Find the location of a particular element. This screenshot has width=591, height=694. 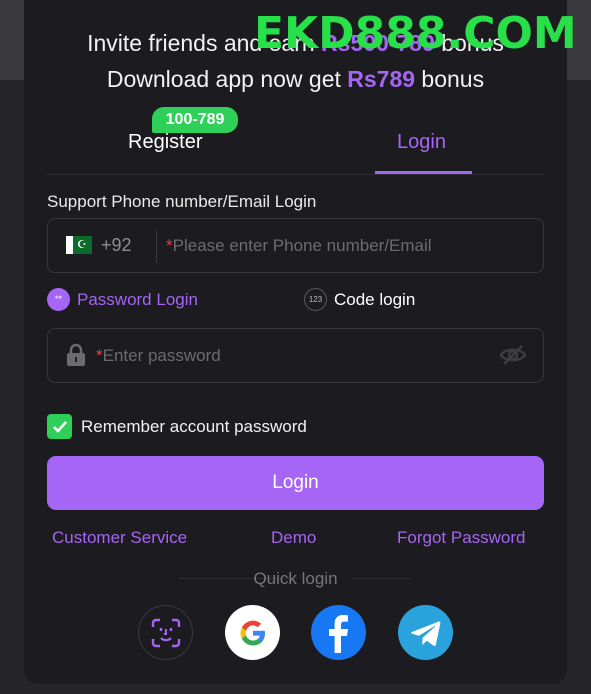

password-input-placeholder: *Enter password is located at coordinates (158, 356).